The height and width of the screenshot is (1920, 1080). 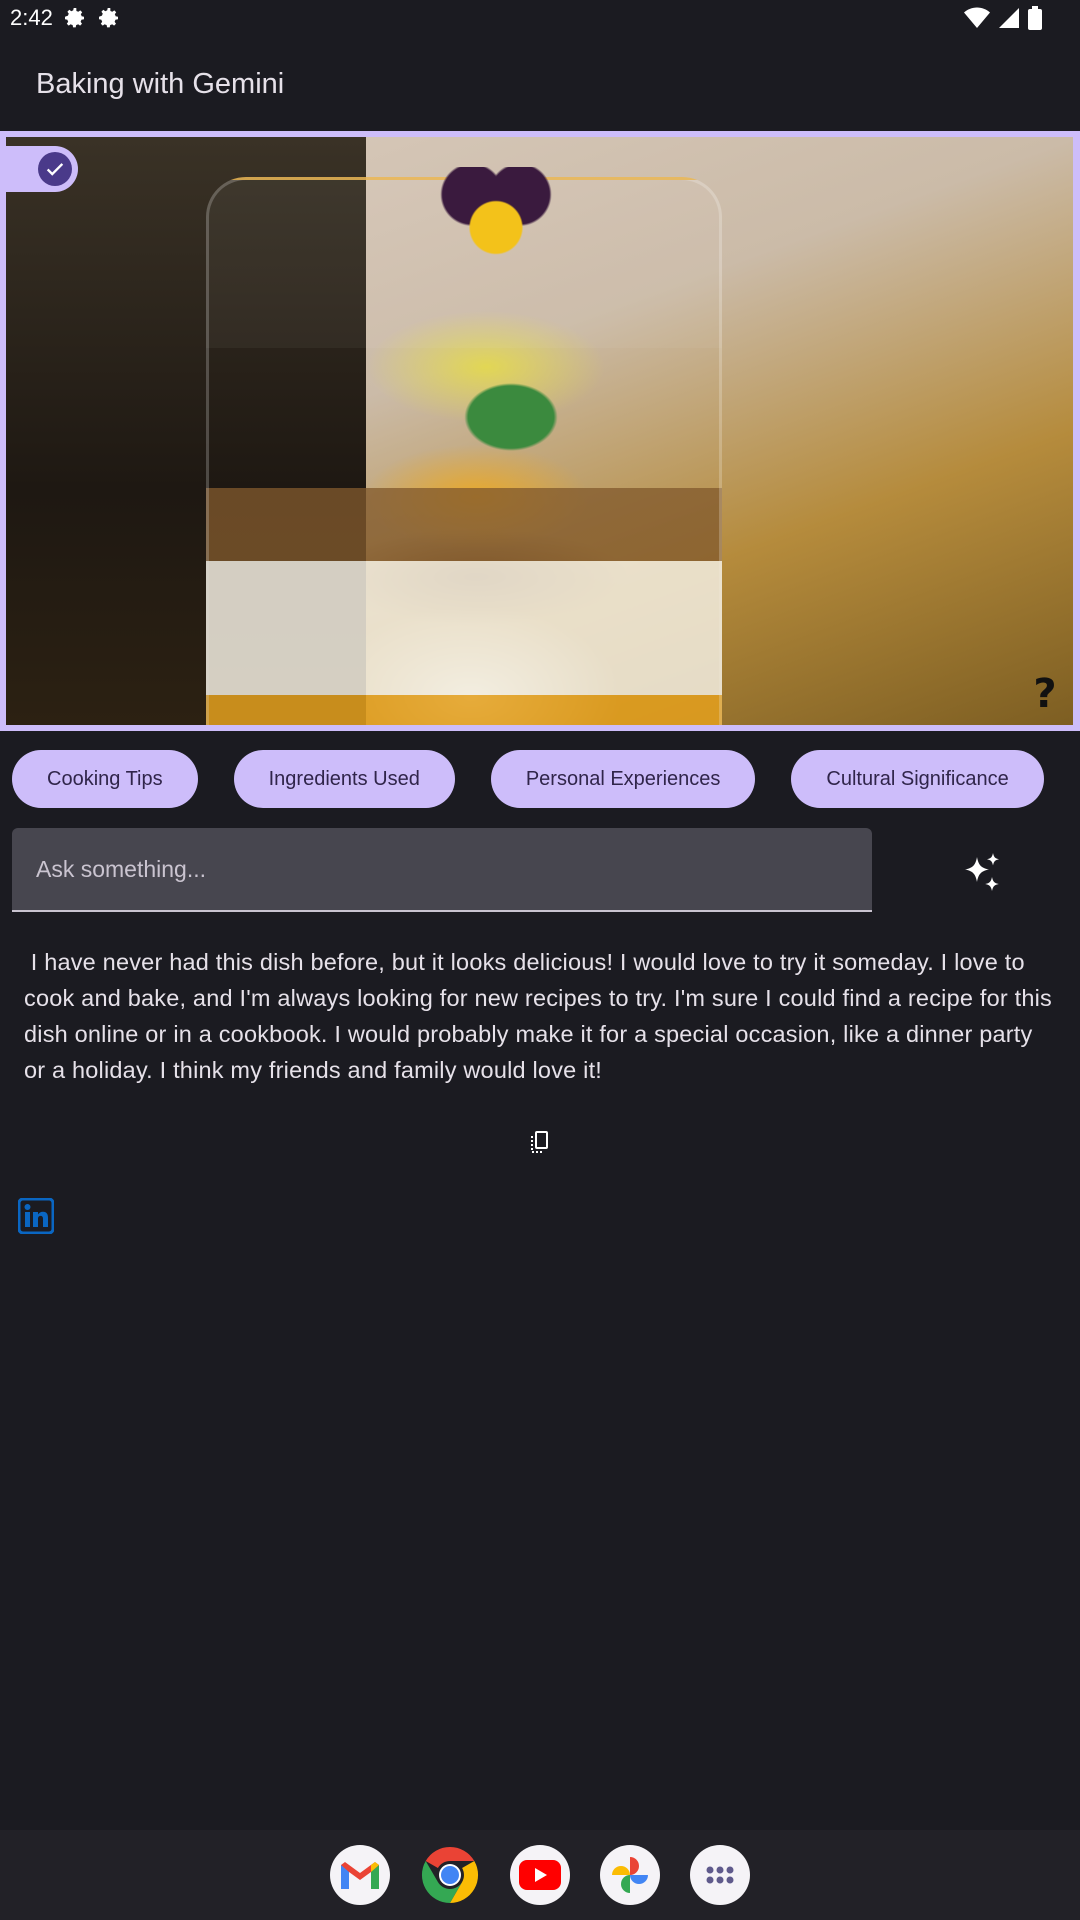 I want to click on generate-button, so click(x=983, y=873).